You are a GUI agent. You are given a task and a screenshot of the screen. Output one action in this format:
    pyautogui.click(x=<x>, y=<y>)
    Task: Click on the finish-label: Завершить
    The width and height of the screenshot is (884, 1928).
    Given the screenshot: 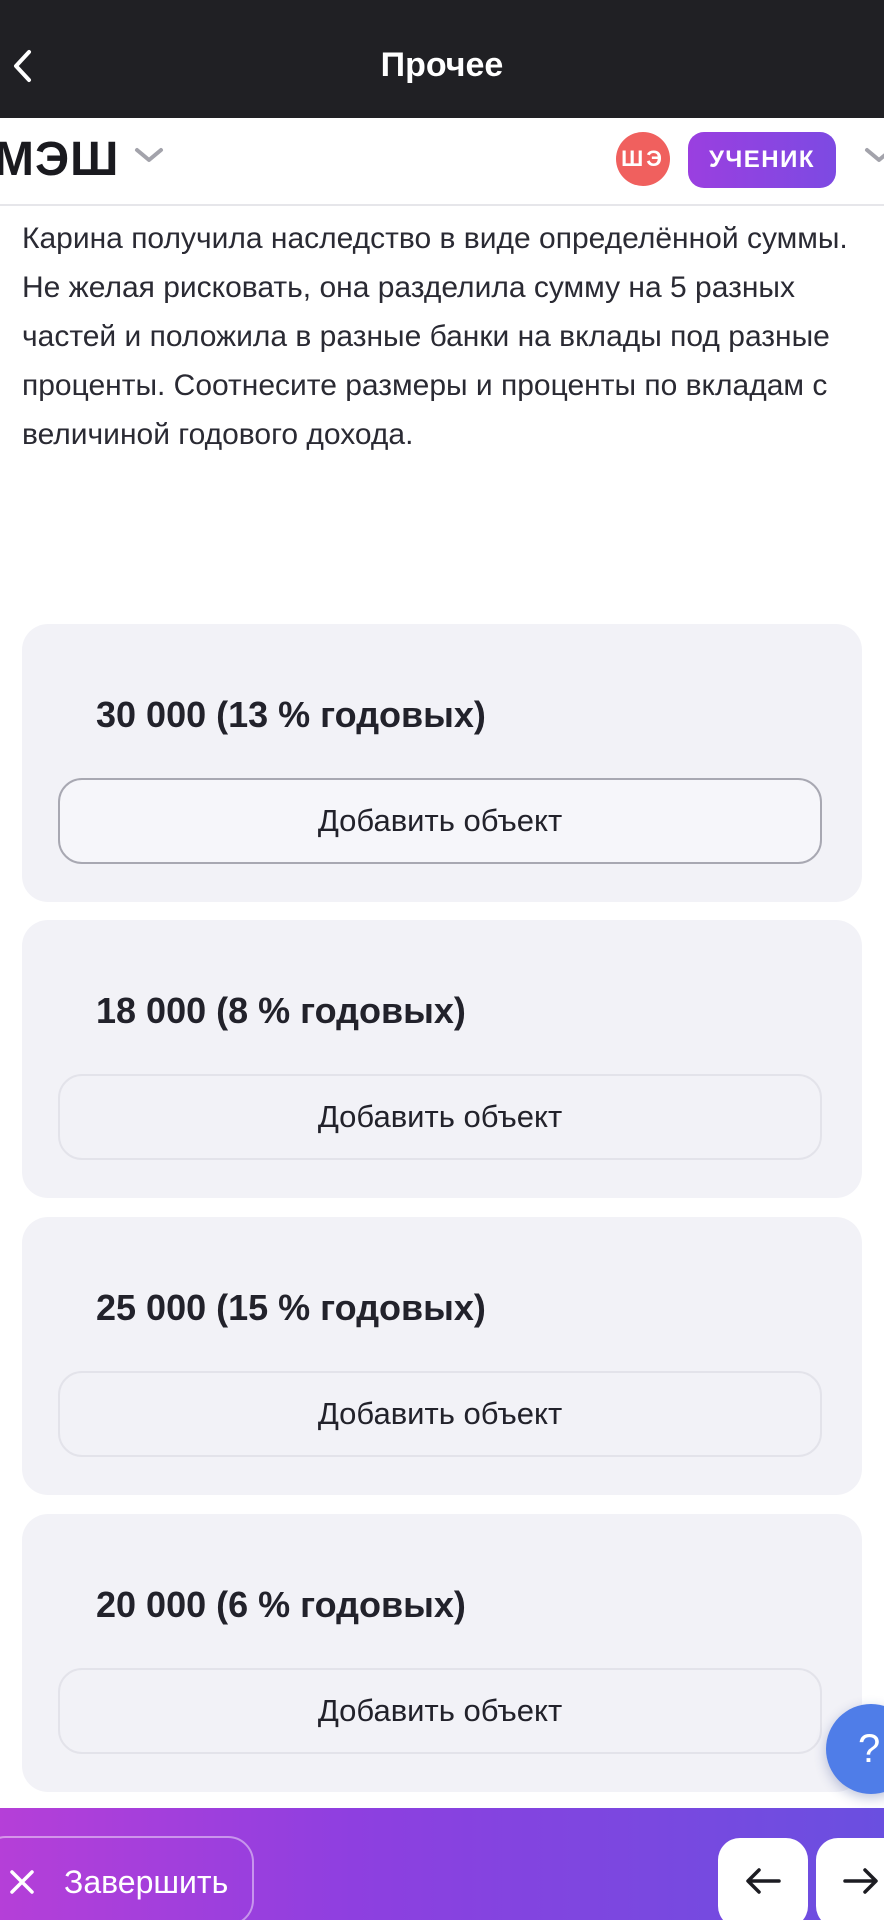 What is the action you would take?
    pyautogui.click(x=146, y=1882)
    